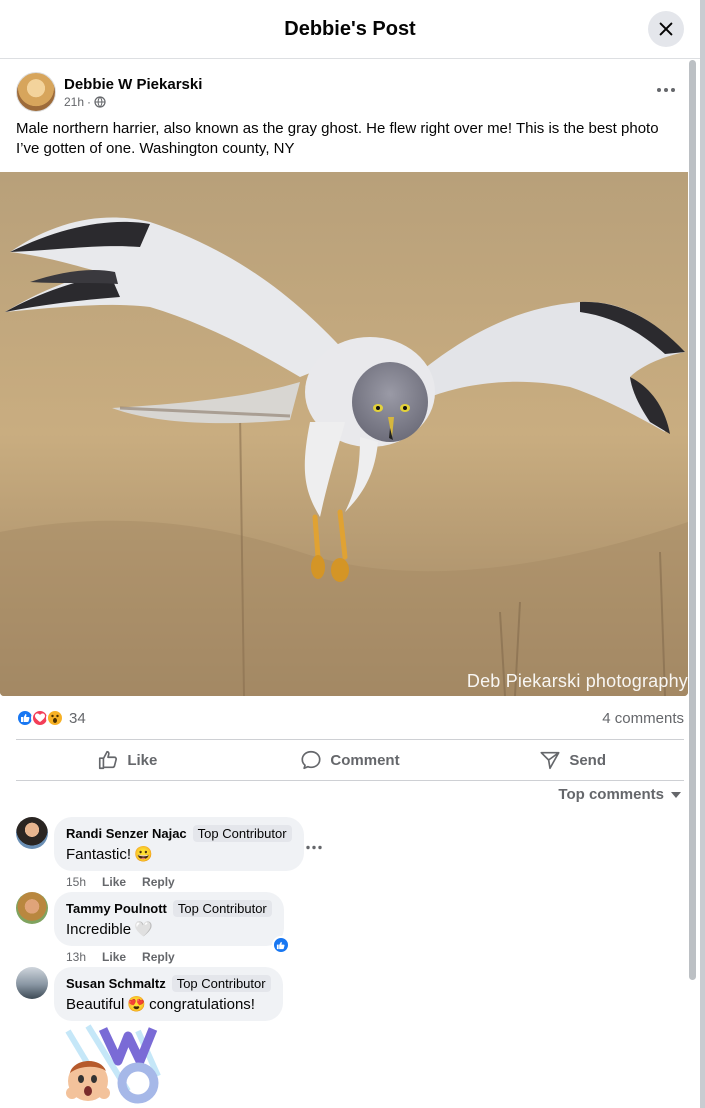 The width and height of the screenshot is (705, 1108). I want to click on like-button: Like, so click(127, 760).